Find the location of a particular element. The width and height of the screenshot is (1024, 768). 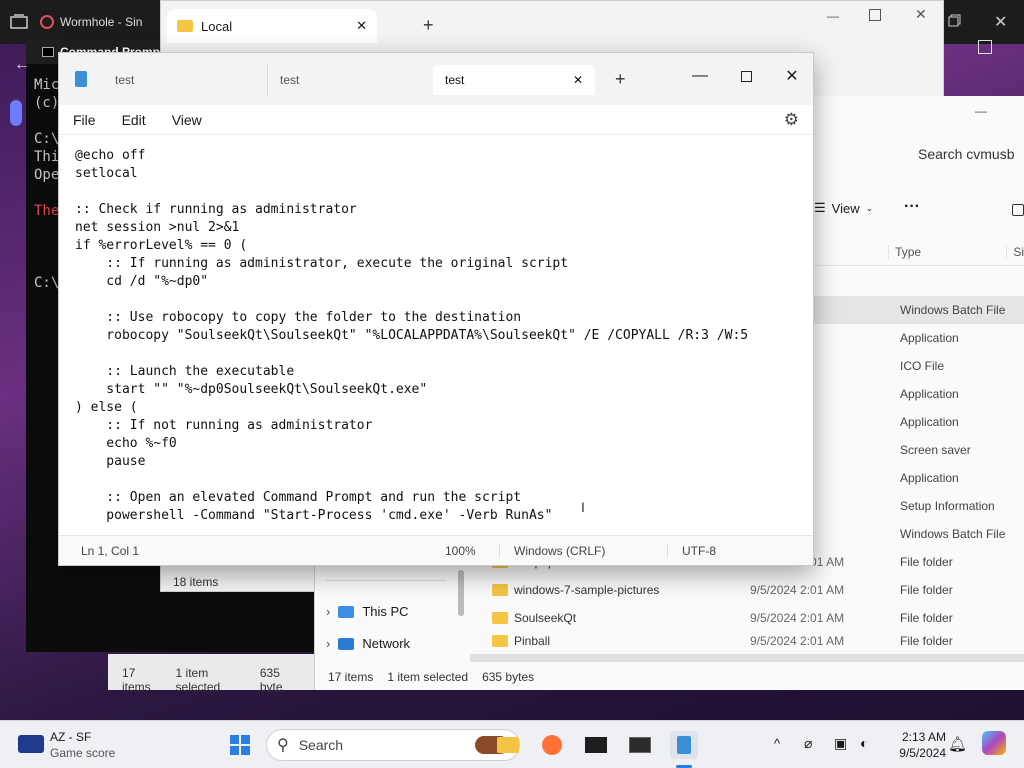

tab-test-3: test ✕ is located at coordinates (514, 80).